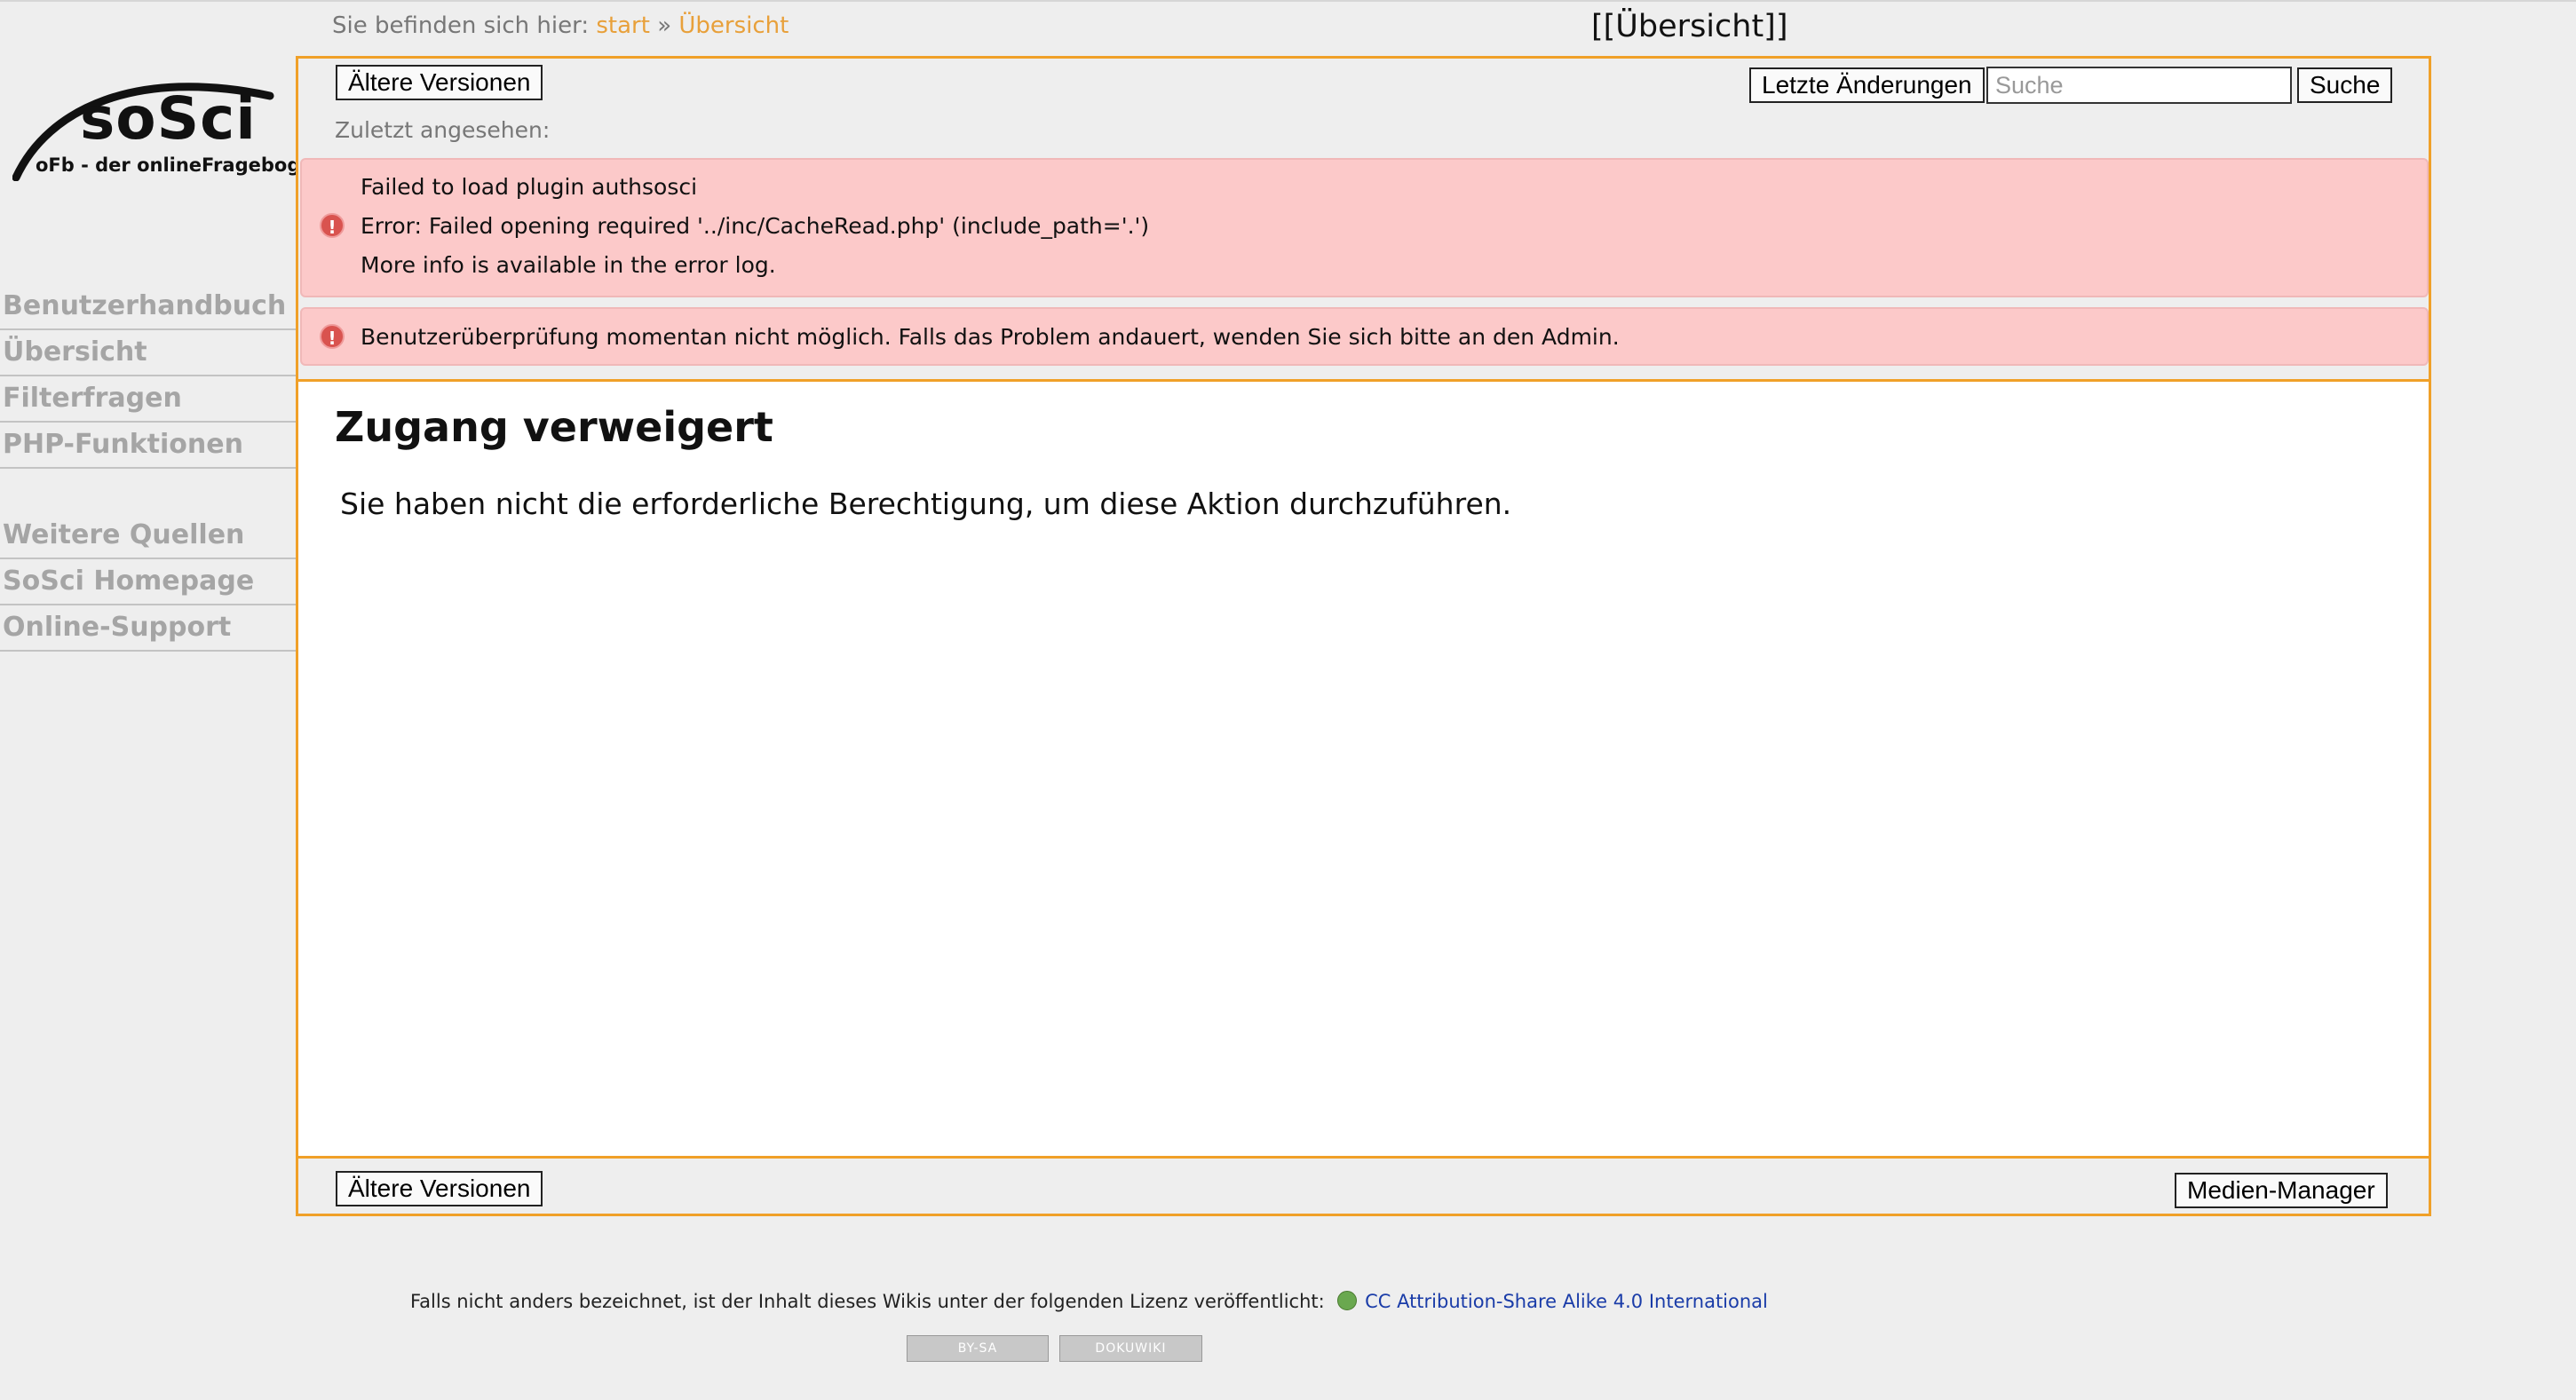 Image resolution: width=2576 pixels, height=1400 pixels. Describe the element at coordinates (149, 353) in the screenshot. I see `sidebar-item-uebersicht: Übersicht` at that location.